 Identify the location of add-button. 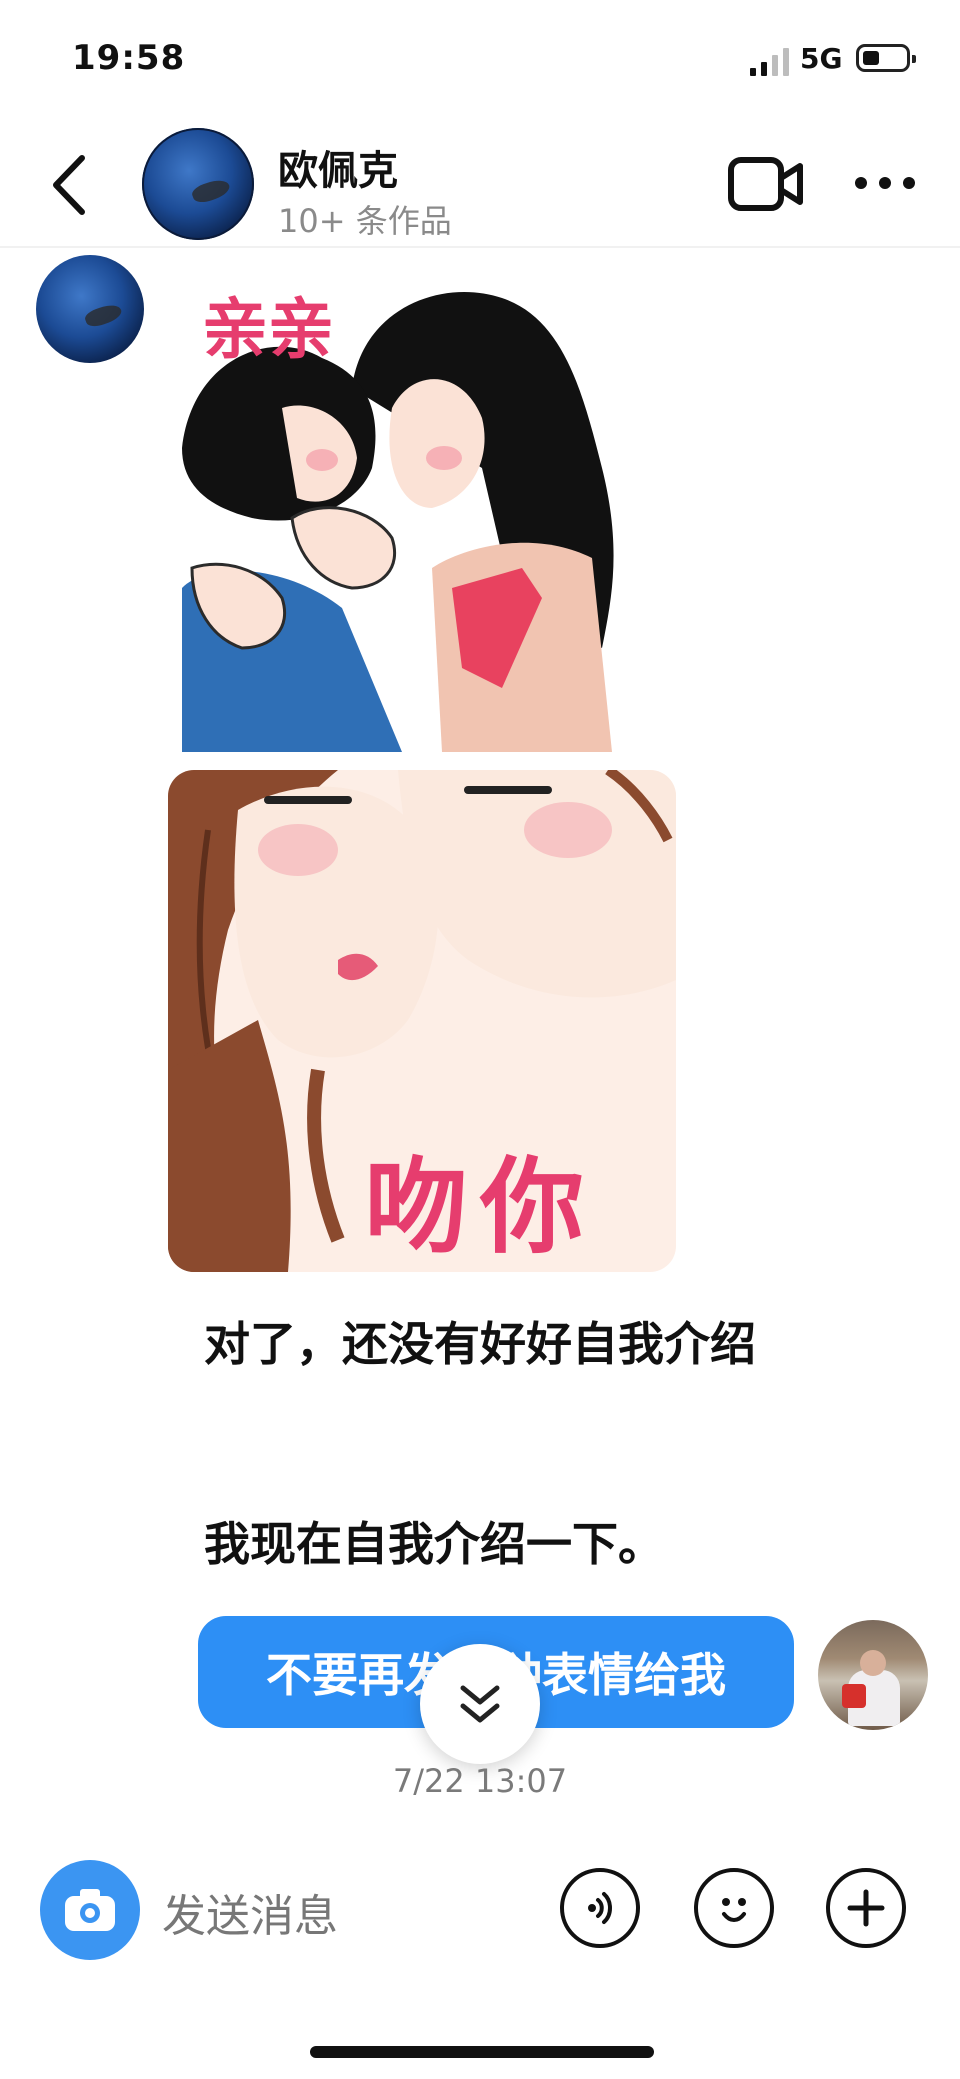
(866, 1908).